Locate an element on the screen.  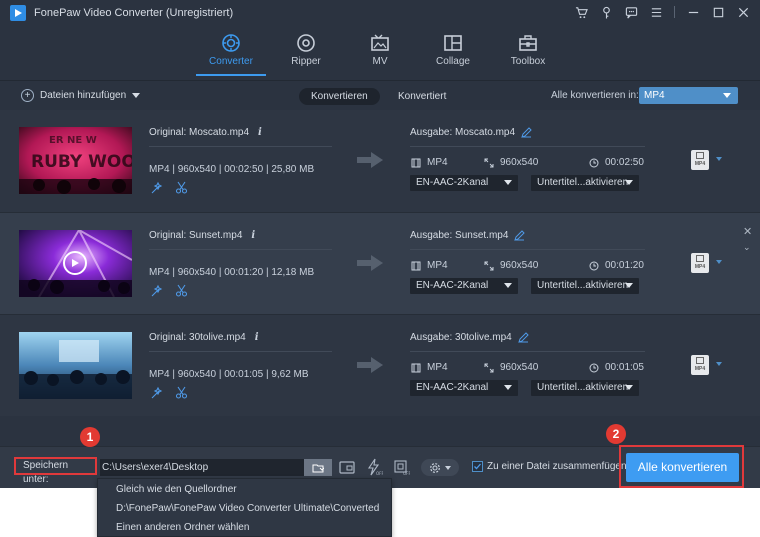
folder-icon is located at coordinates (347, 467).